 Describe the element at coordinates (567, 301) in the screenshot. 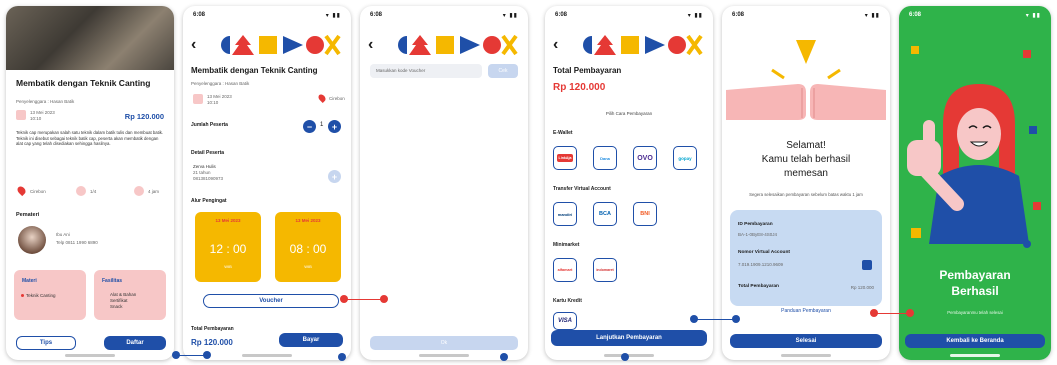

I see `credit-card-label: Kartu Kredit` at that location.